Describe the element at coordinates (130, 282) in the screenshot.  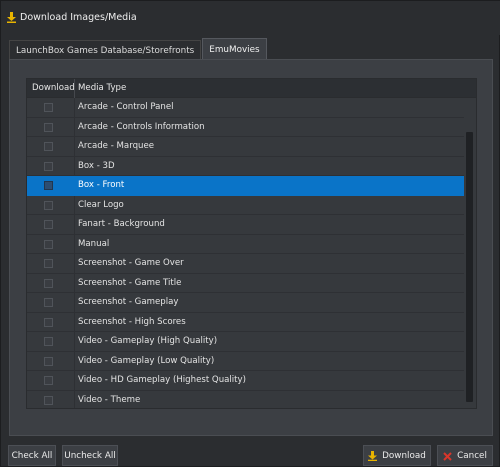
I see `media-type-label: Screenshot - Game Title` at that location.